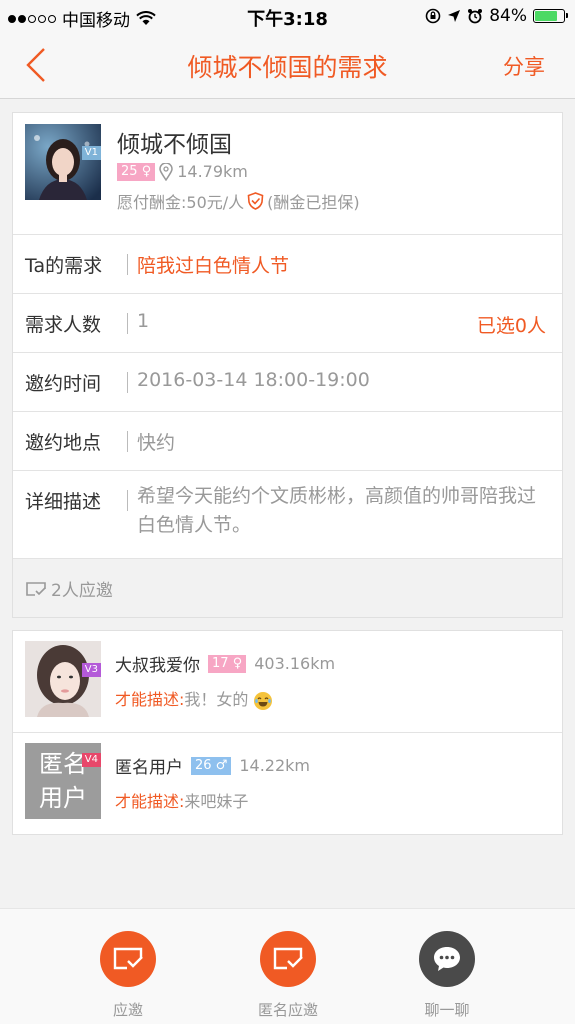  I want to click on age-value: 25, so click(129, 171).